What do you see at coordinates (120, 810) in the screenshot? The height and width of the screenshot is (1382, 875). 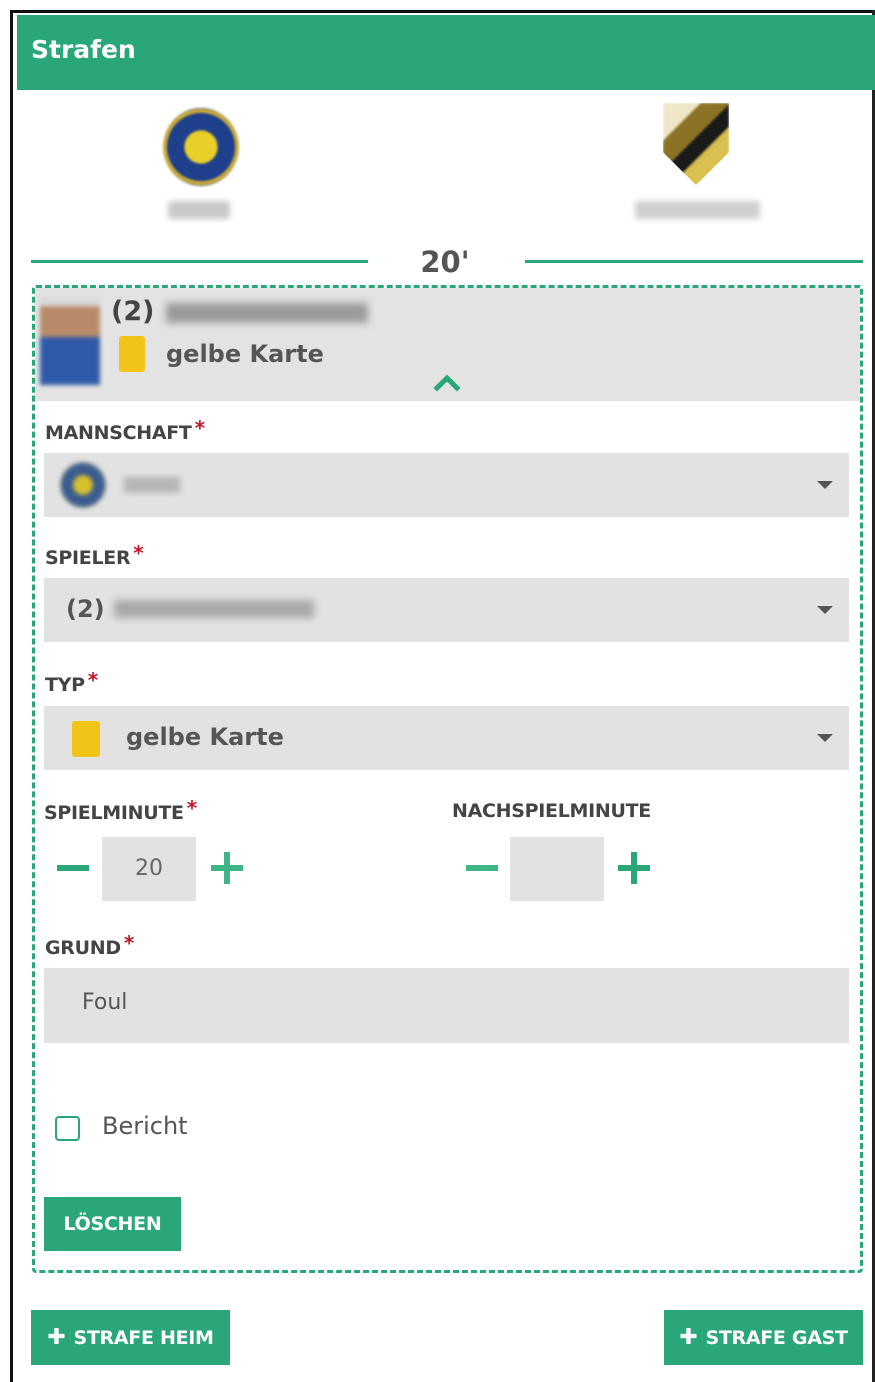 I see `minute-field-label: SPIELMINUTE *` at bounding box center [120, 810].